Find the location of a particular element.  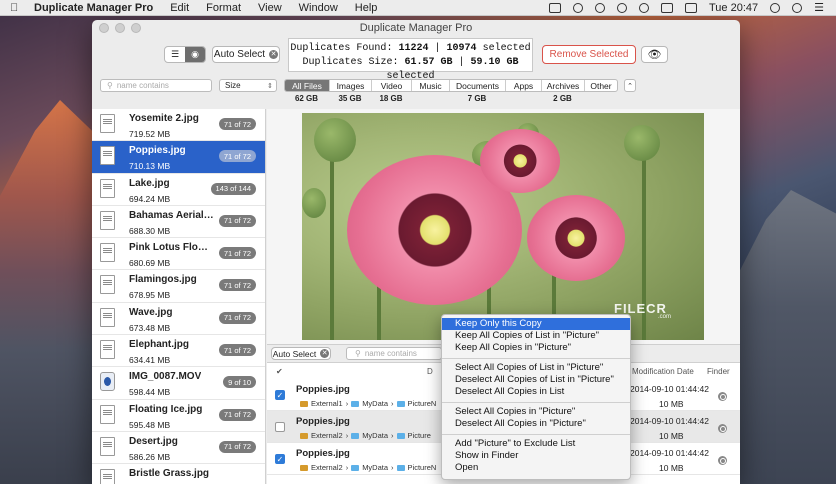

tab-images: Images is located at coordinates (351, 85).